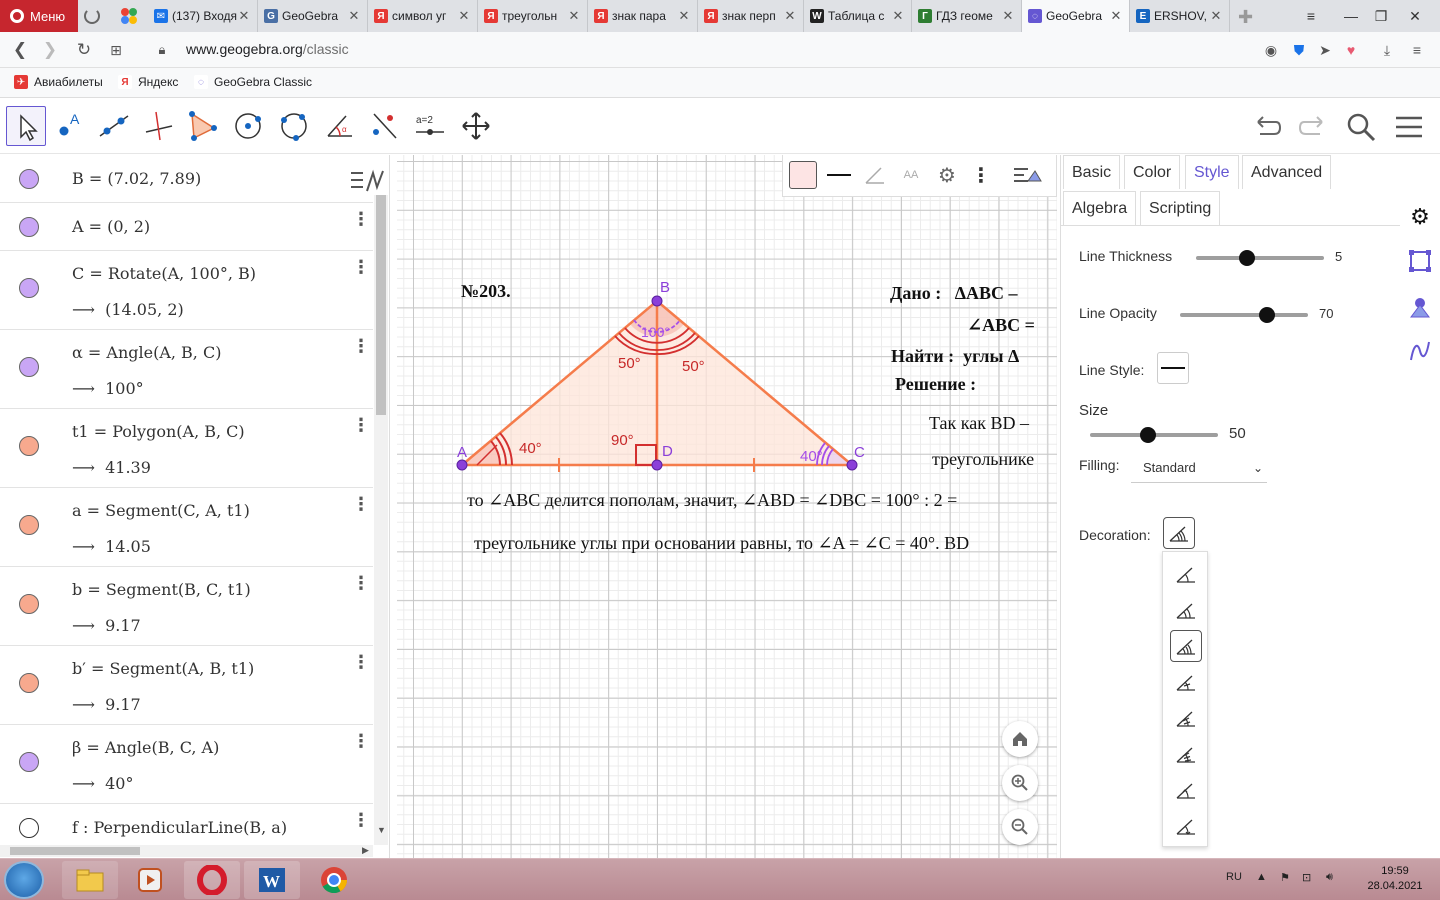 The height and width of the screenshot is (900, 1440). Describe the element at coordinates (1261, 877) in the screenshot. I see `tray-expand-icon: ▲` at that location.